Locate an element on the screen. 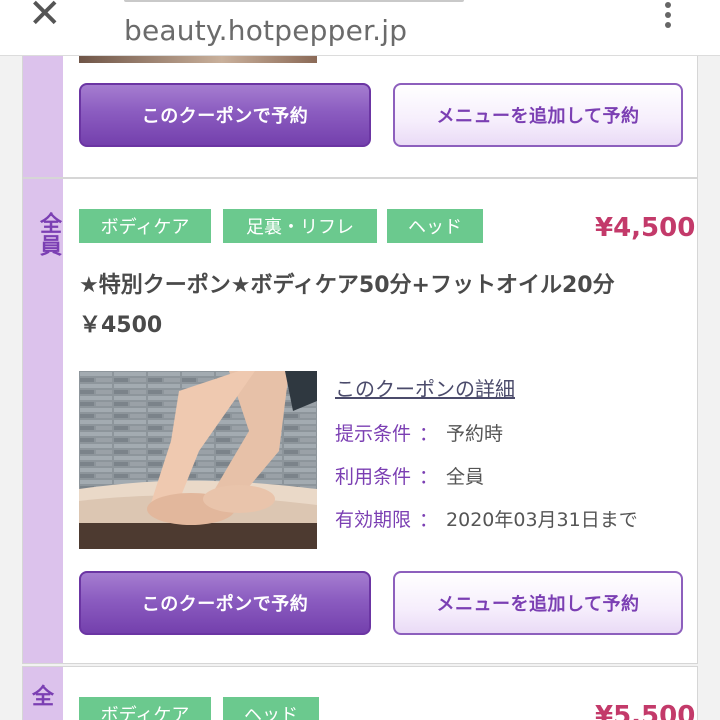 The image size is (720, 720). browser-toolbar: ✕ beauty.hotpepper.jp is located at coordinates (360, 28).